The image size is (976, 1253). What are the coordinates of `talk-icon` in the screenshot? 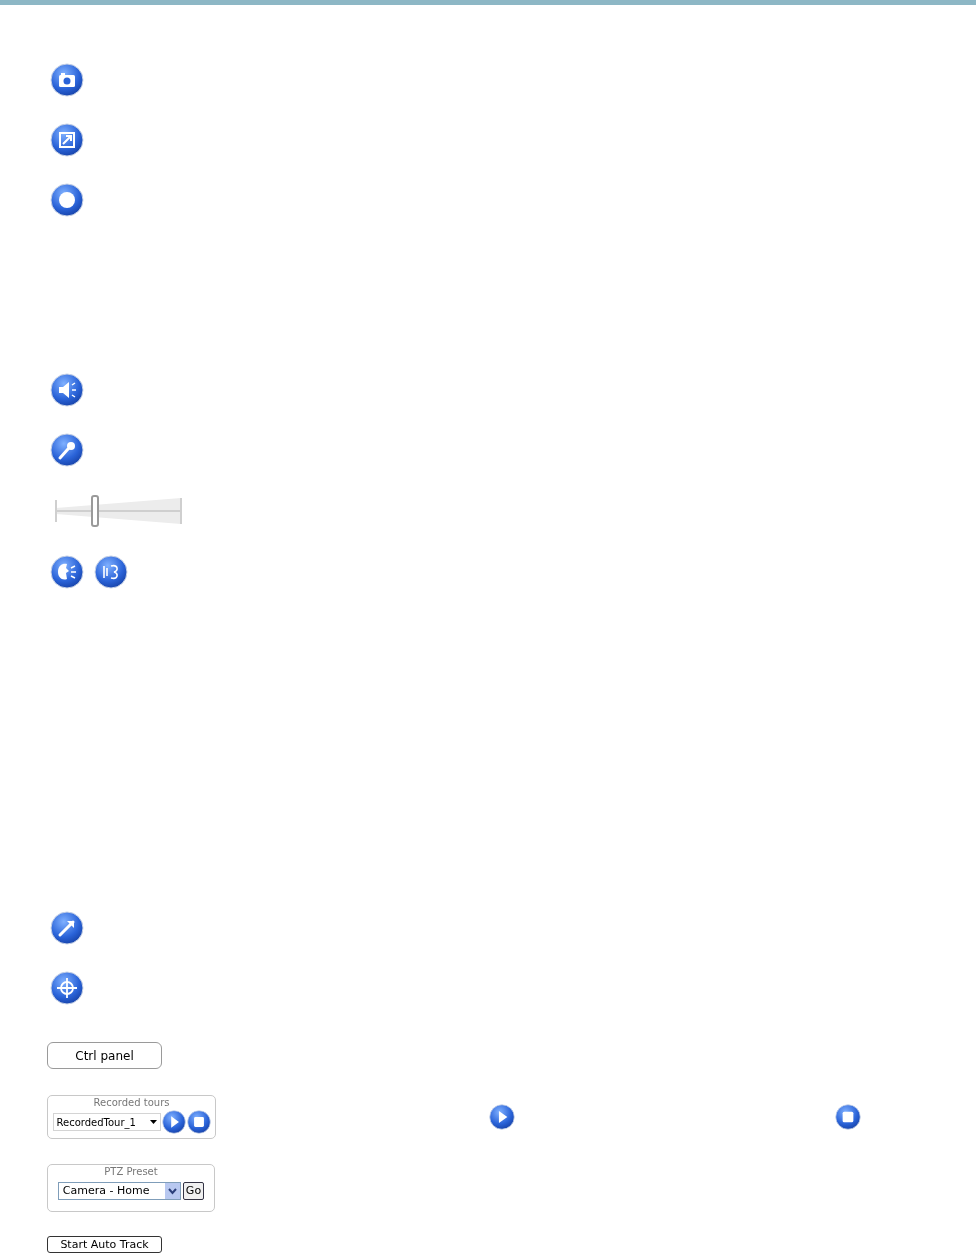 It's located at (67, 572).